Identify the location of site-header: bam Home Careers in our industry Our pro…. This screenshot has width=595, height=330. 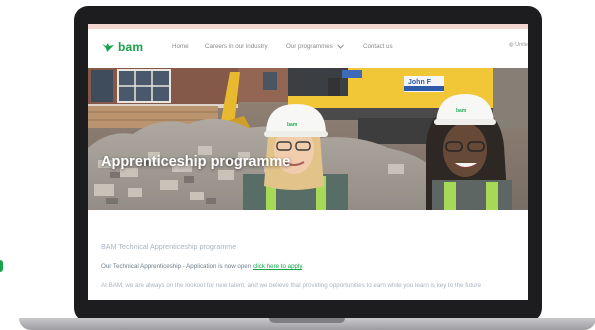
(308, 47).